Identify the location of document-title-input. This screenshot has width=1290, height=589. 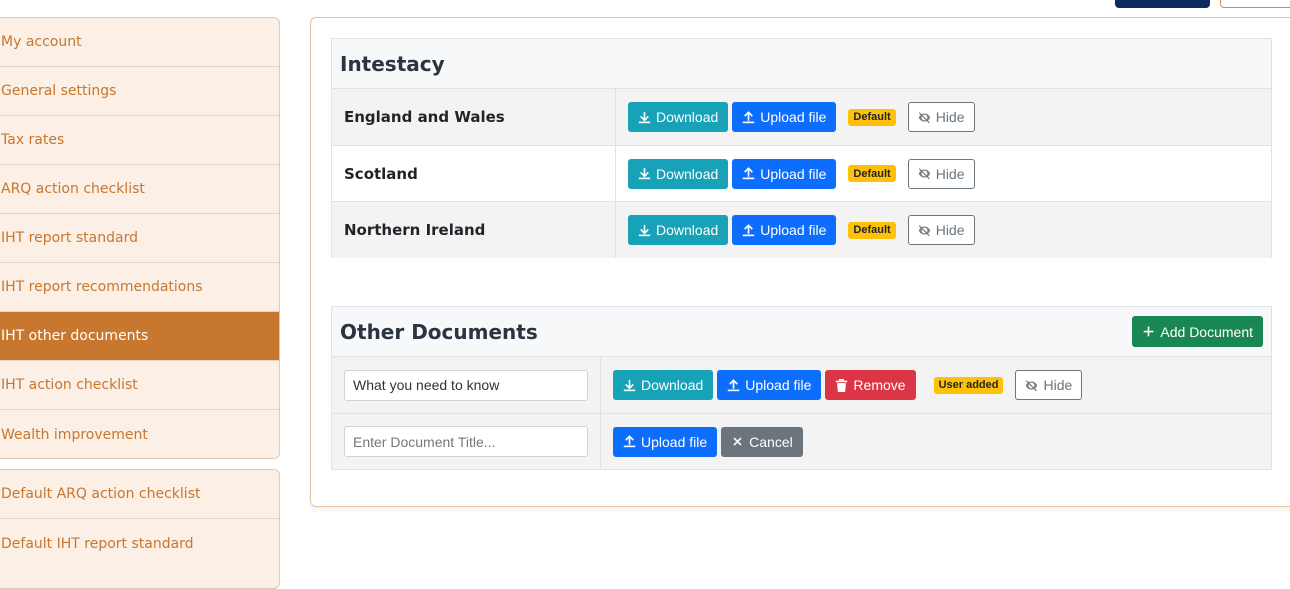
(466, 385).